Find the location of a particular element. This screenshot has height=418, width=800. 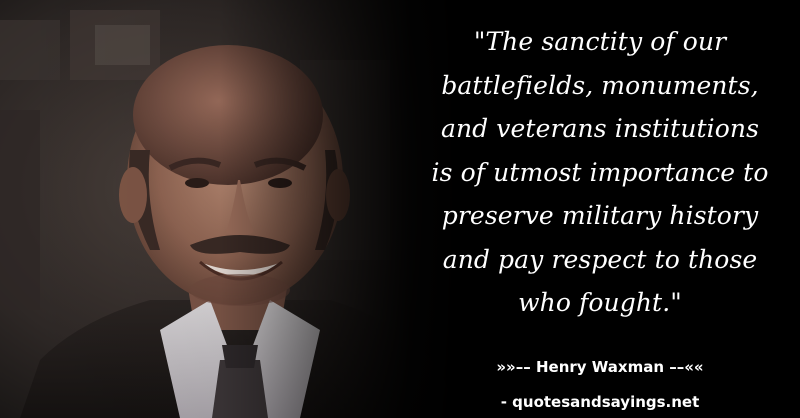

attribution-prefix: »»–– is located at coordinates (516, 367).